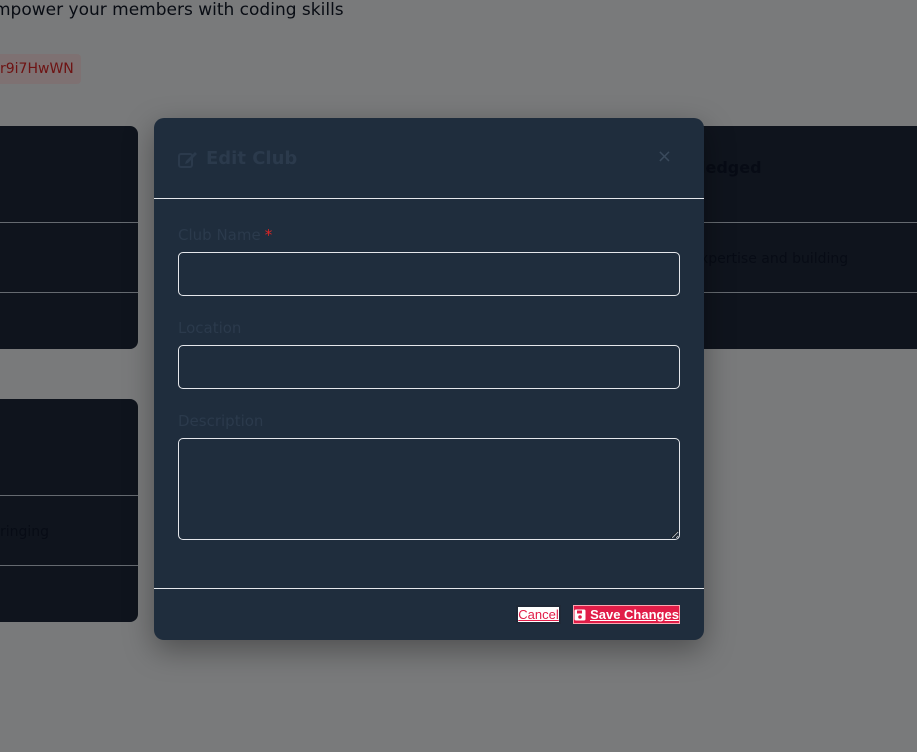 The height and width of the screenshot is (752, 917). Describe the element at coordinates (210, 328) in the screenshot. I see `location-label: Location` at that location.